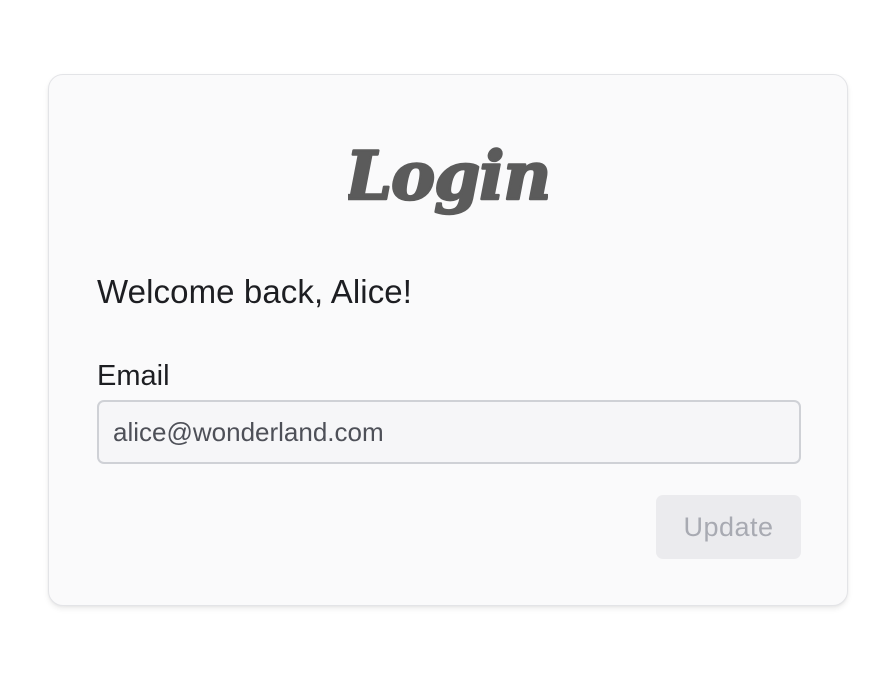 This screenshot has height=686, width=892. I want to click on login-logo: Login, so click(448, 188).